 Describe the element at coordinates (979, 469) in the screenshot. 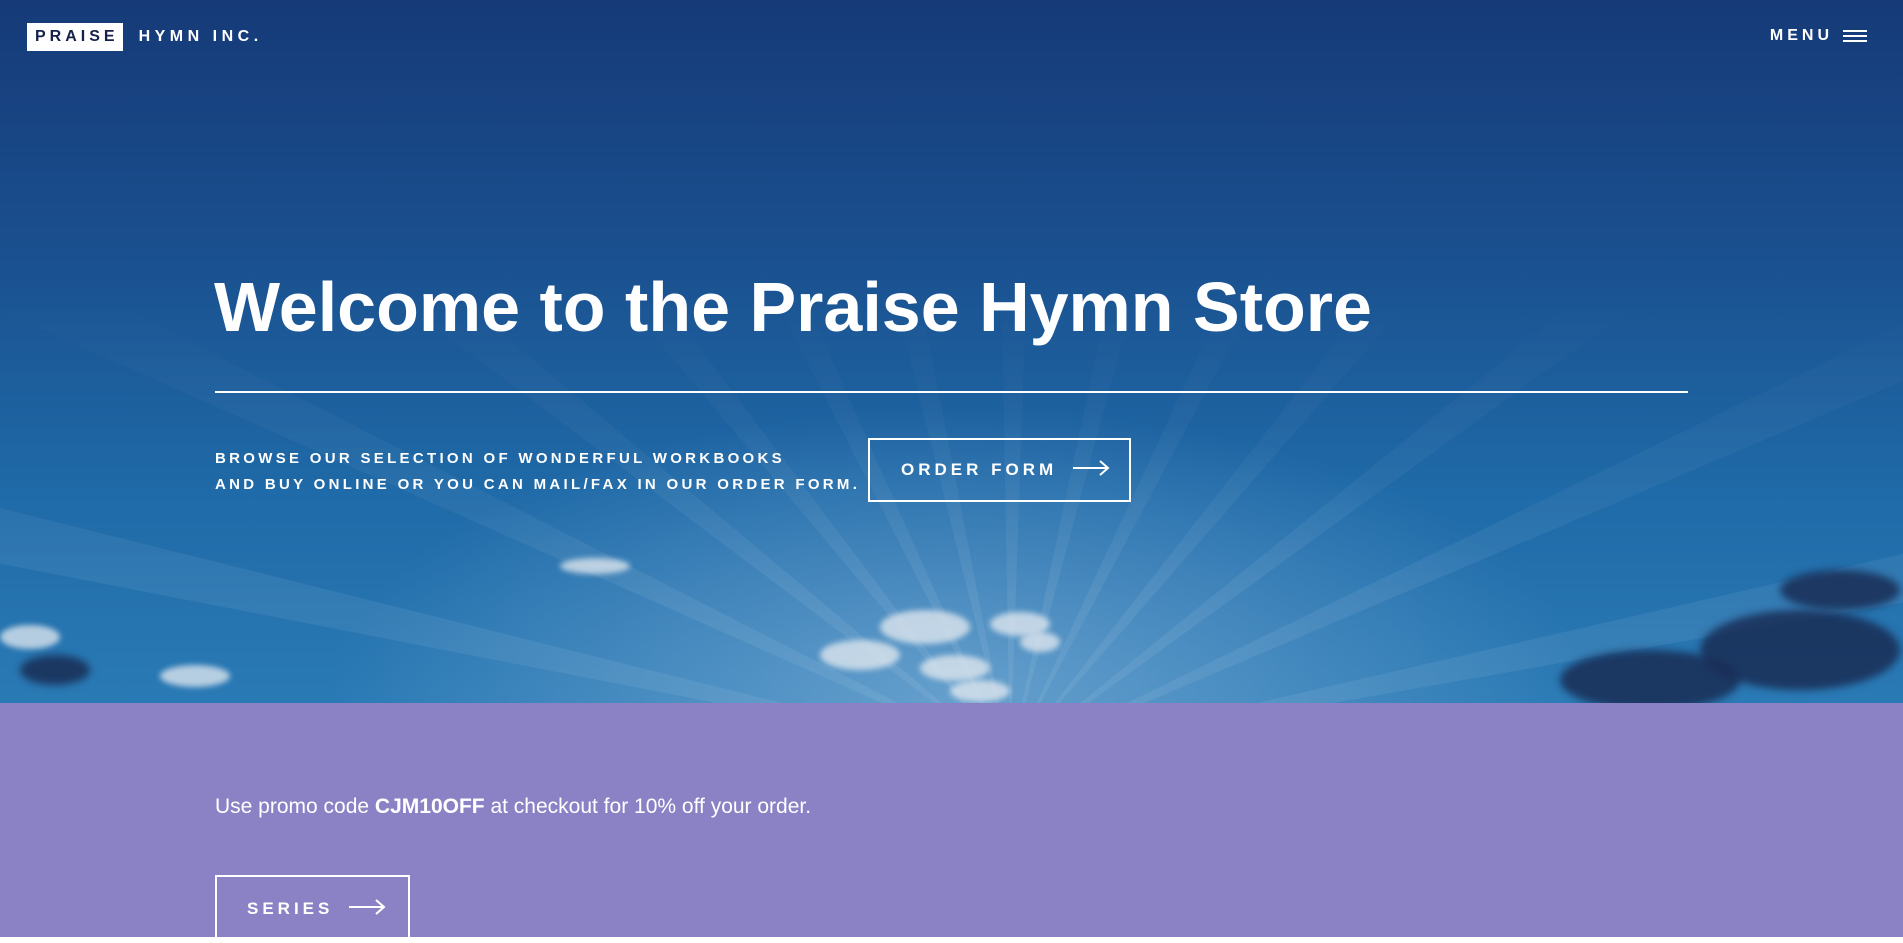

I see `order-form-button-label: ORDER FORM` at that location.